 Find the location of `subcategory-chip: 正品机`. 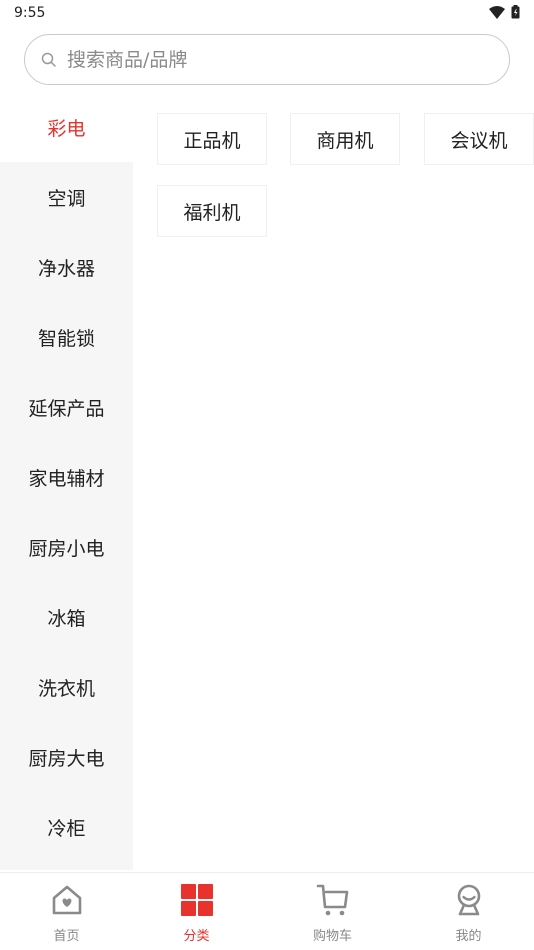

subcategory-chip: 正品机 is located at coordinates (212, 139).